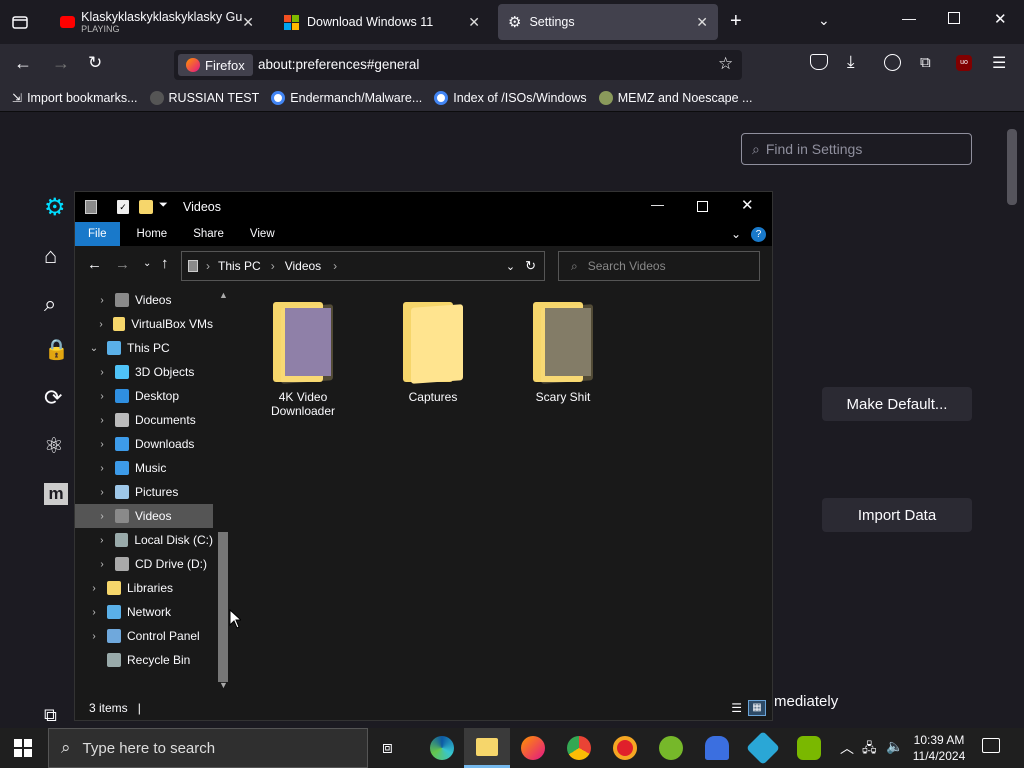 Image resolution: width=1024 pixels, height=768 pixels. Describe the element at coordinates (144, 540) in the screenshot. I see `nav-item: › Local Disk (C:)` at that location.